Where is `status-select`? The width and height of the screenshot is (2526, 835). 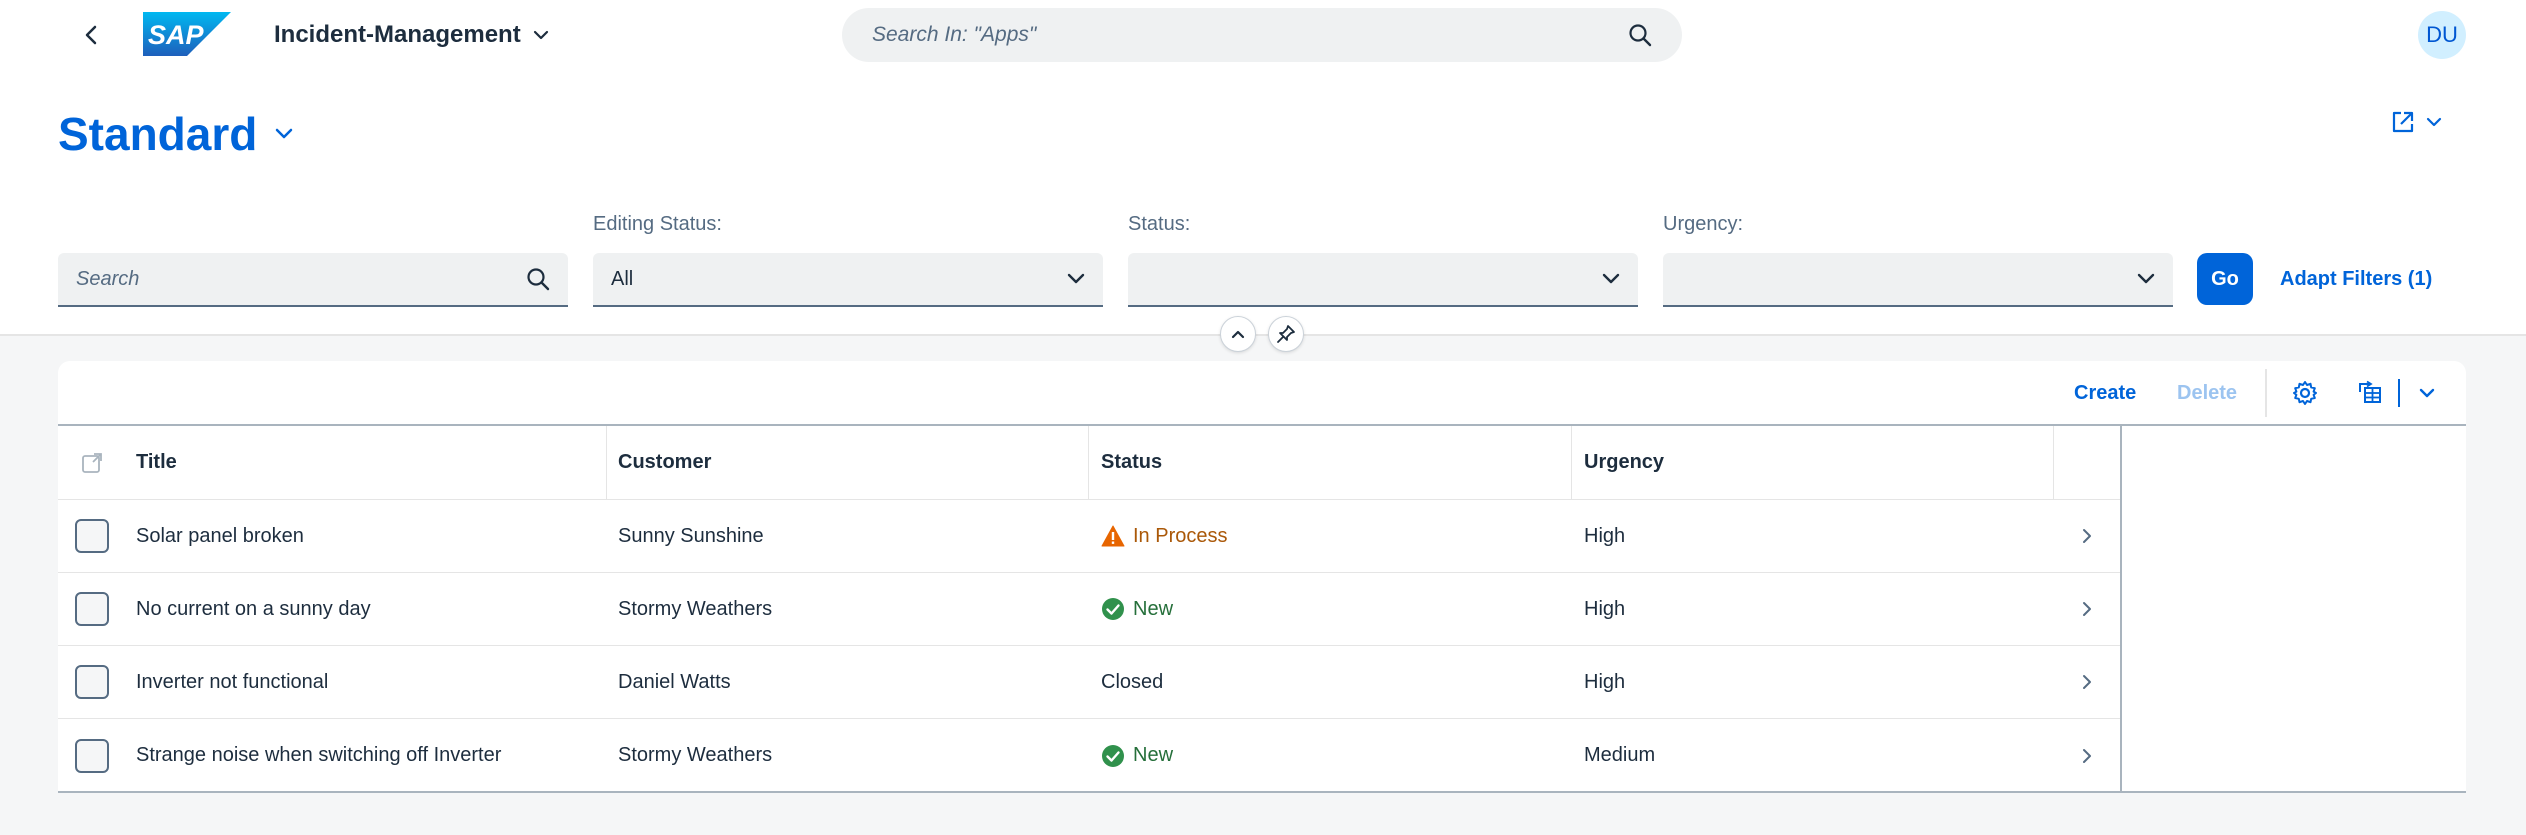
status-select is located at coordinates (1383, 280).